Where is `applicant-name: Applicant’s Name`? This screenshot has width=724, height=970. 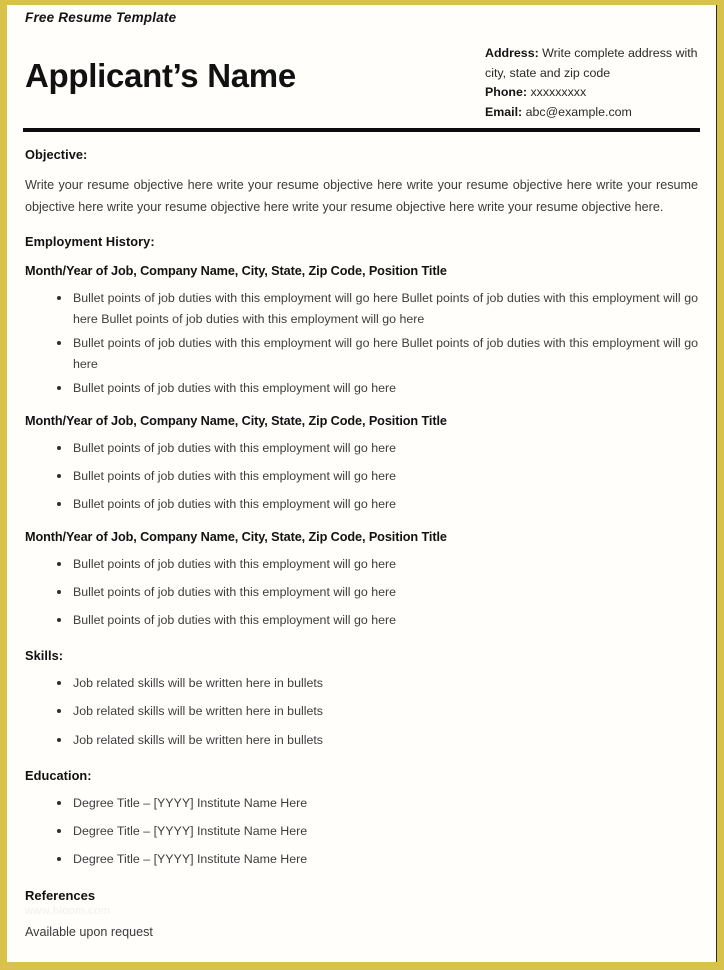 applicant-name: Applicant’s Name is located at coordinates (160, 76).